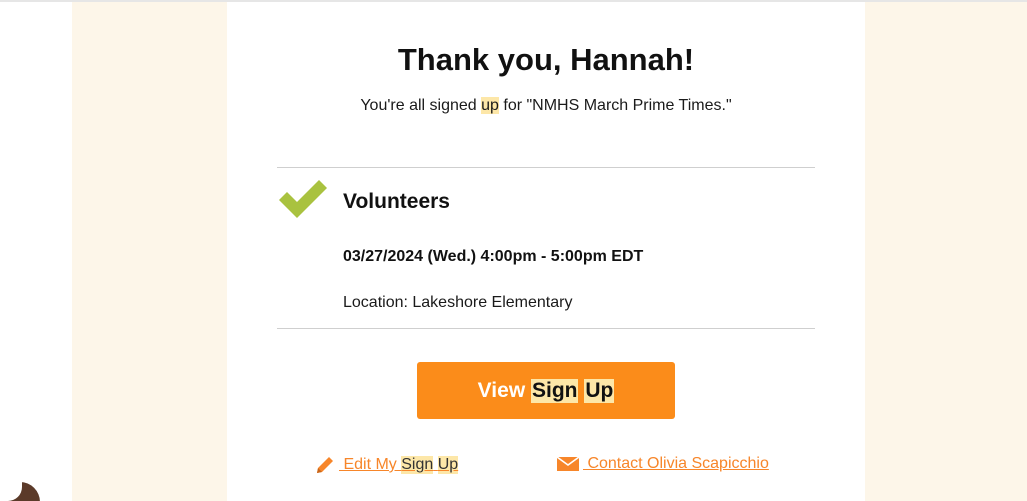  Describe the element at coordinates (554, 390) in the screenshot. I see `view-button-highlight-sign: Sign` at that location.